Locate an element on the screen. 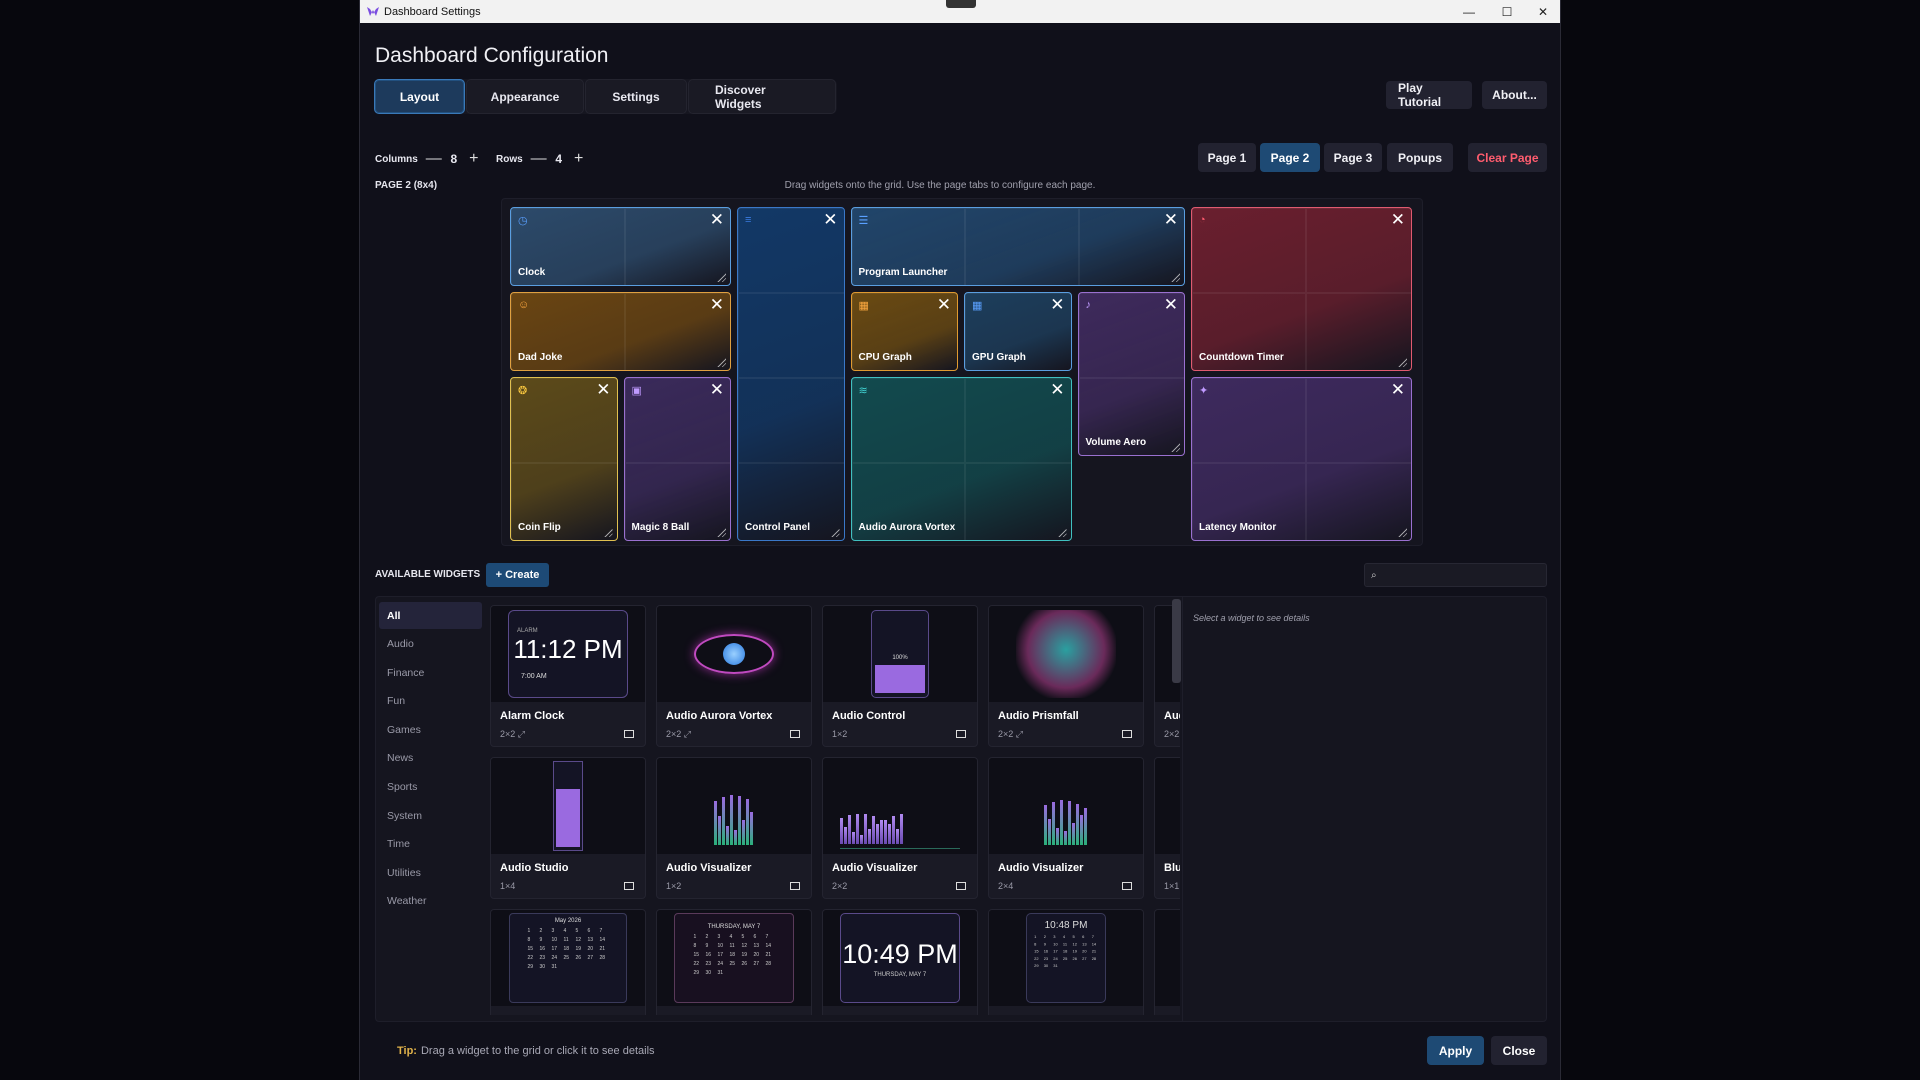  grid-widget-cpu-graph: ▦ ✕ CPU Graph is located at coordinates (904, 331).